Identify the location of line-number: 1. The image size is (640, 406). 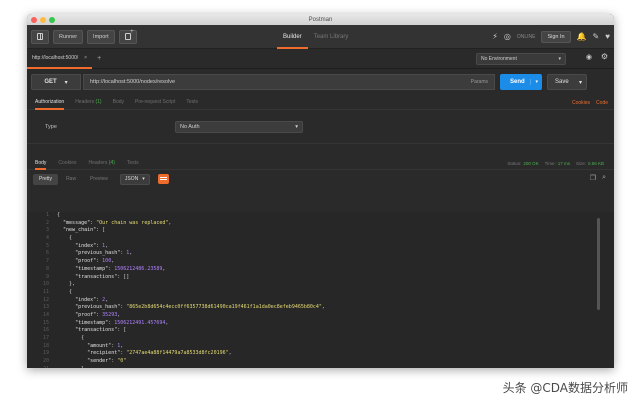
(47, 215).